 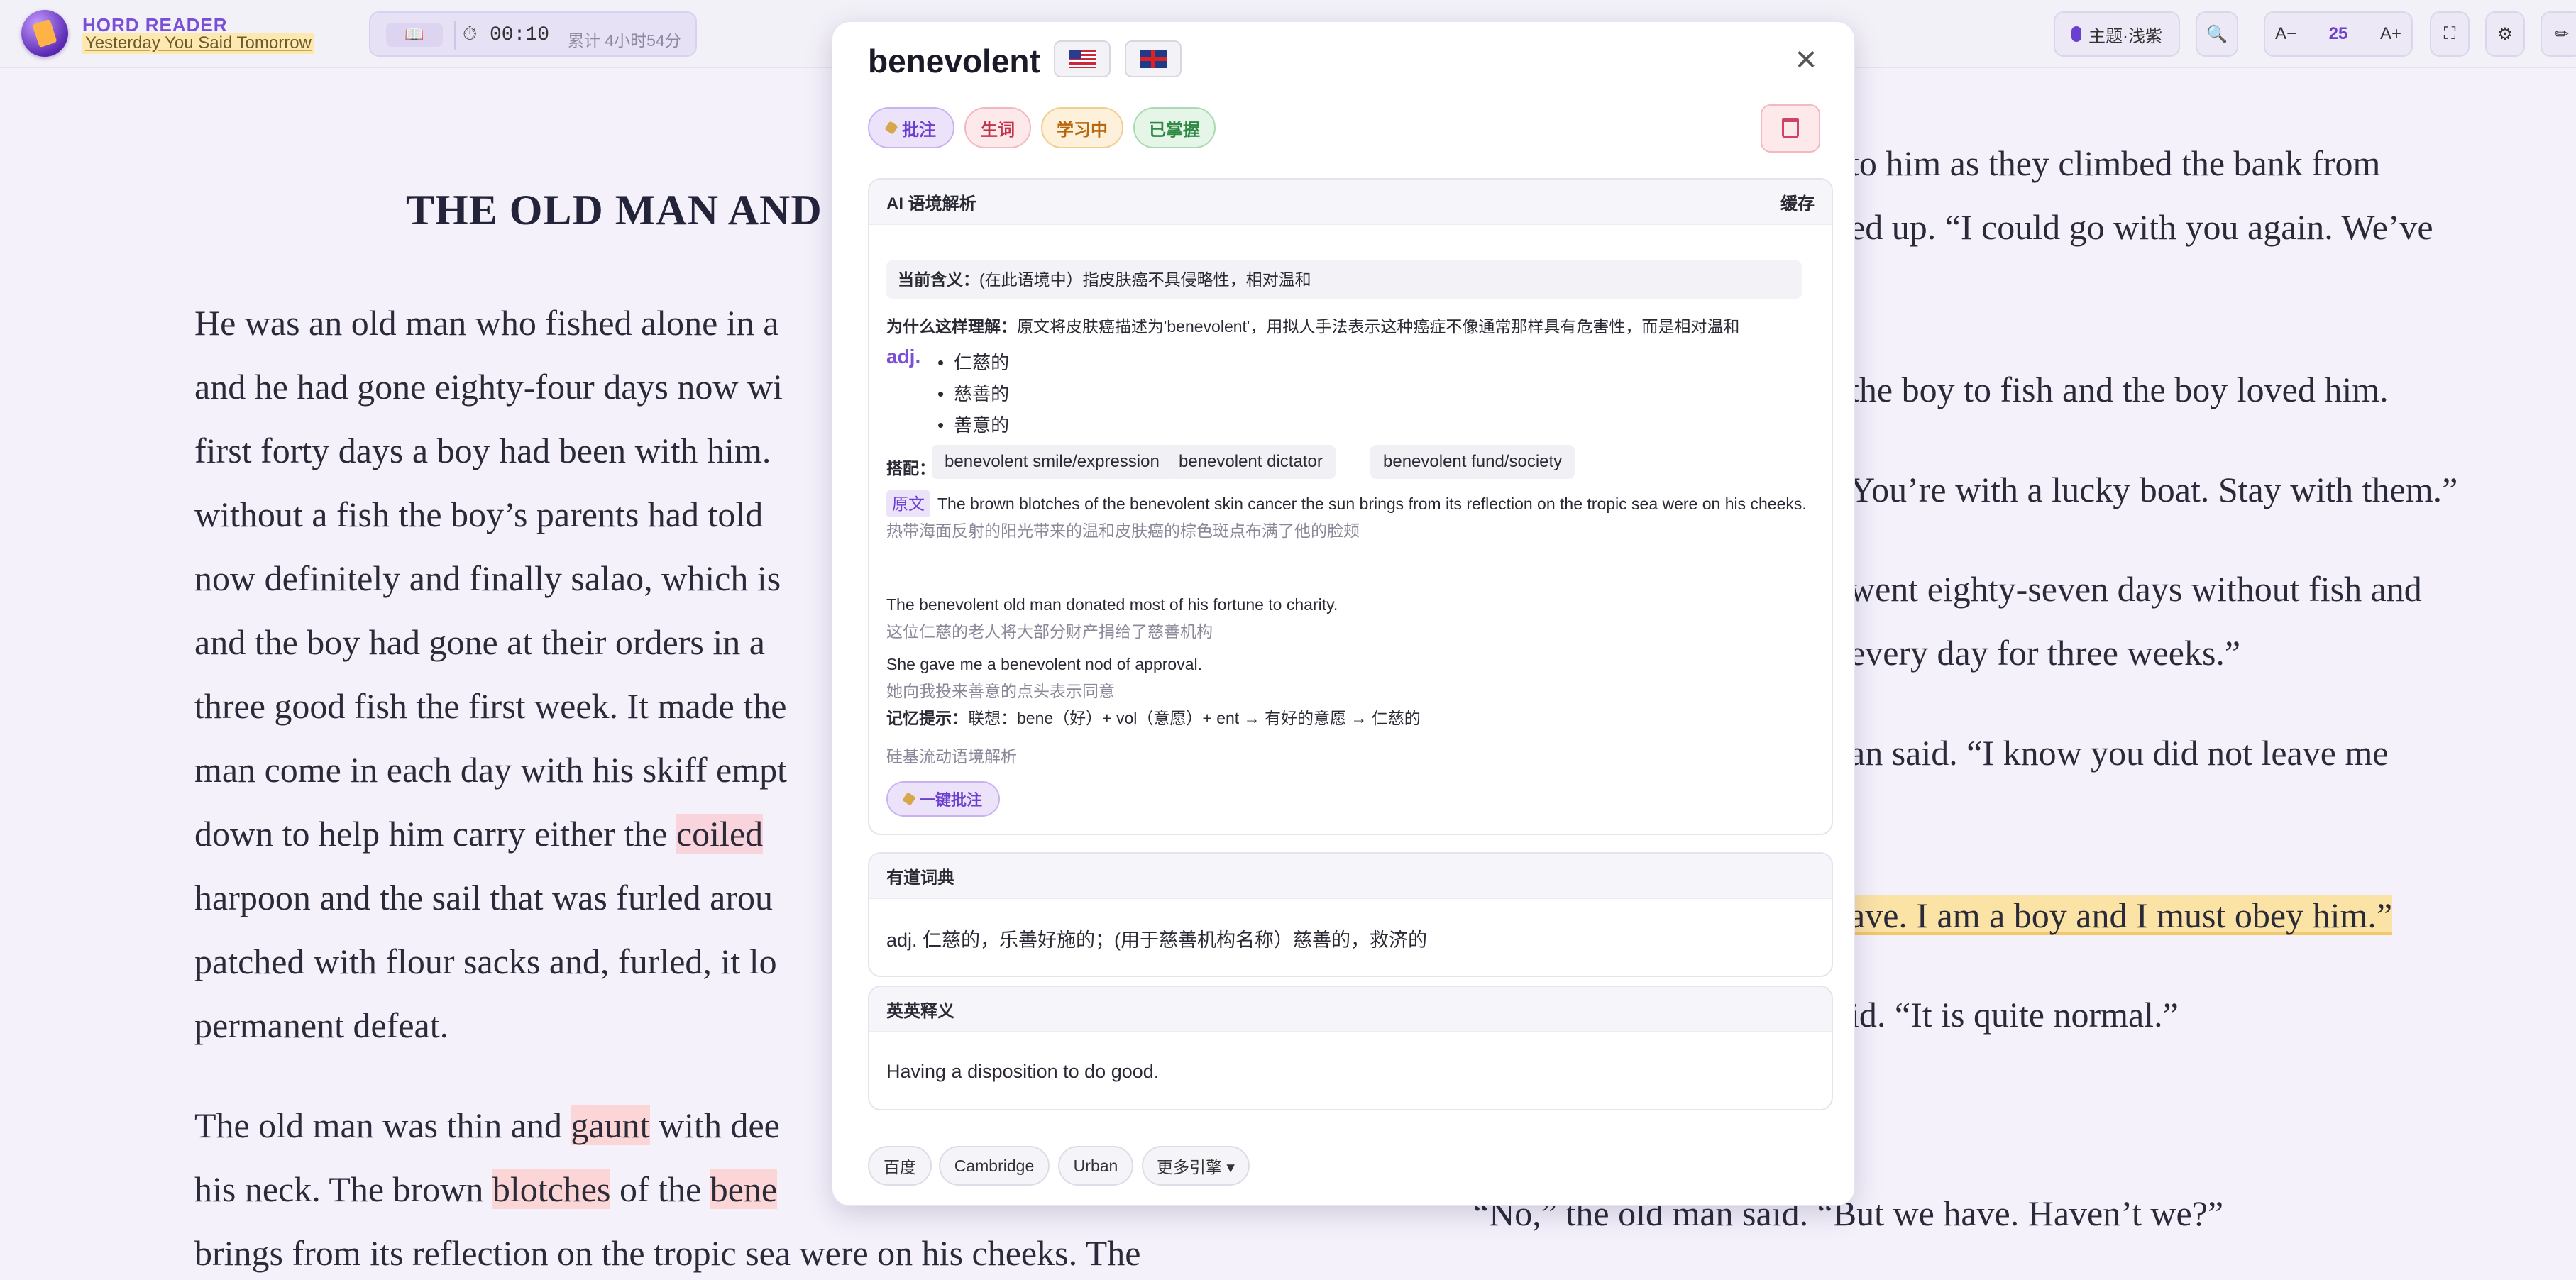 I want to click on annotate-all-button: 一键批注, so click(x=943, y=799).